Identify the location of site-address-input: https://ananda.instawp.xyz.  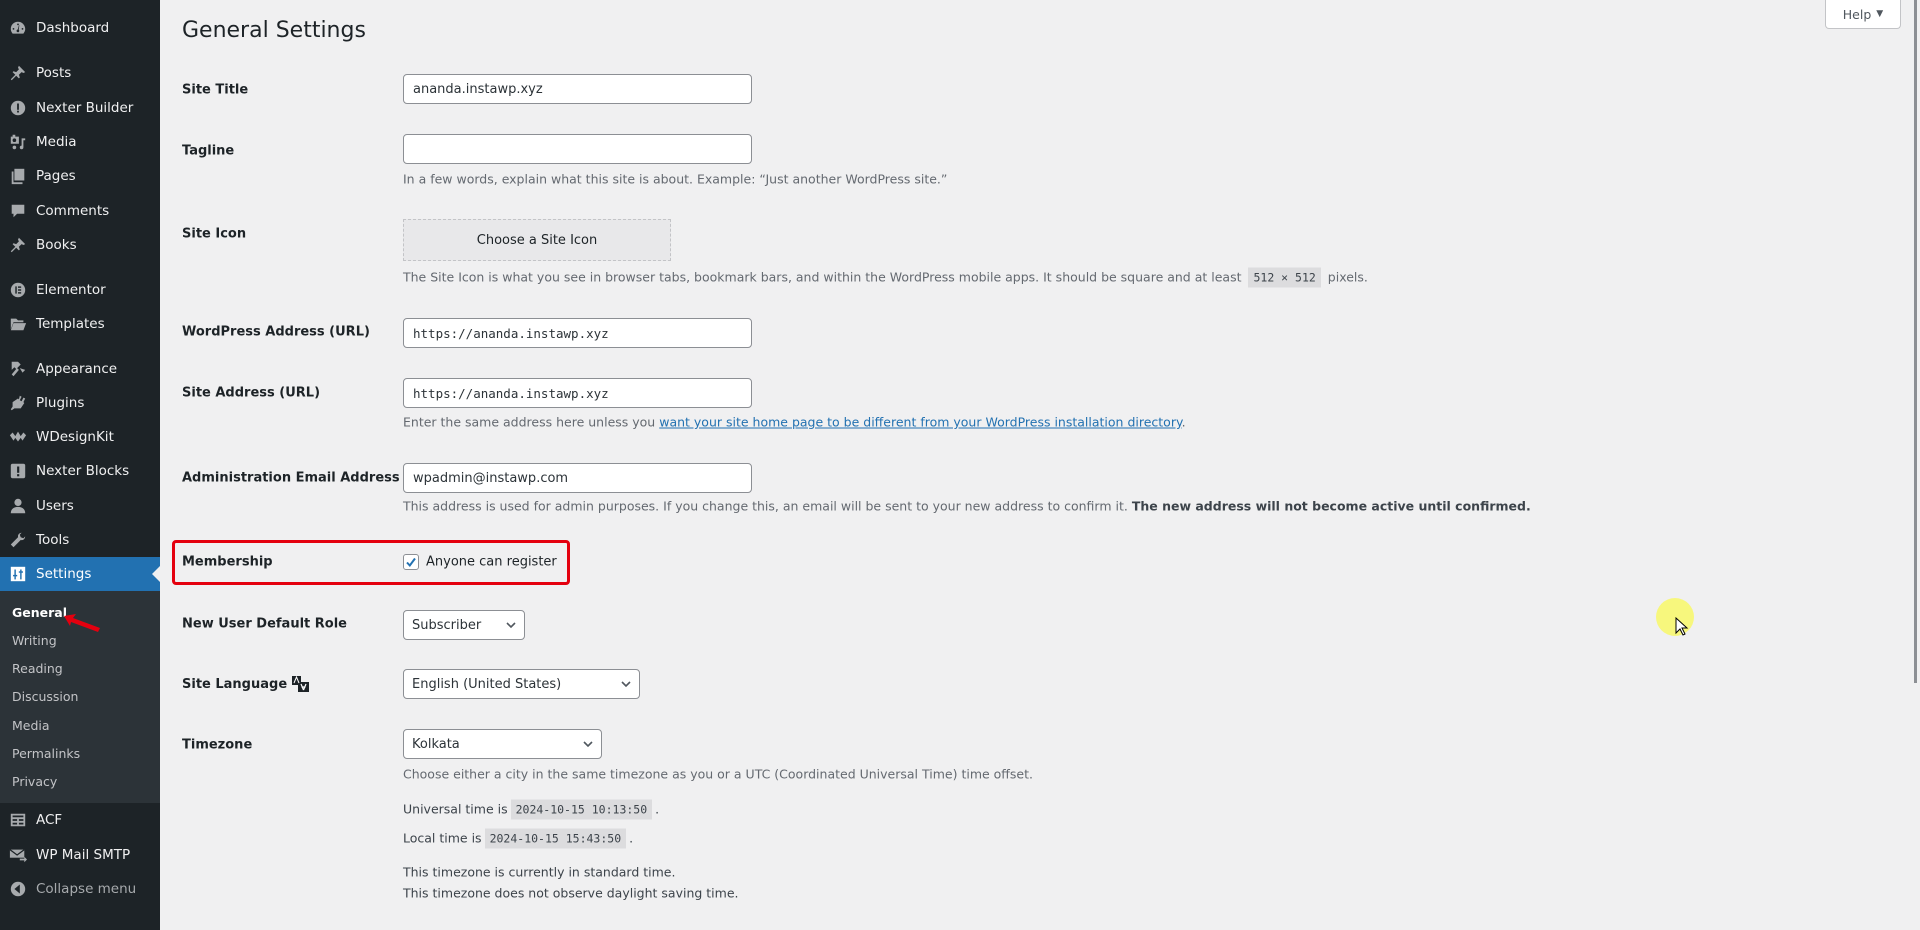
(577, 393).